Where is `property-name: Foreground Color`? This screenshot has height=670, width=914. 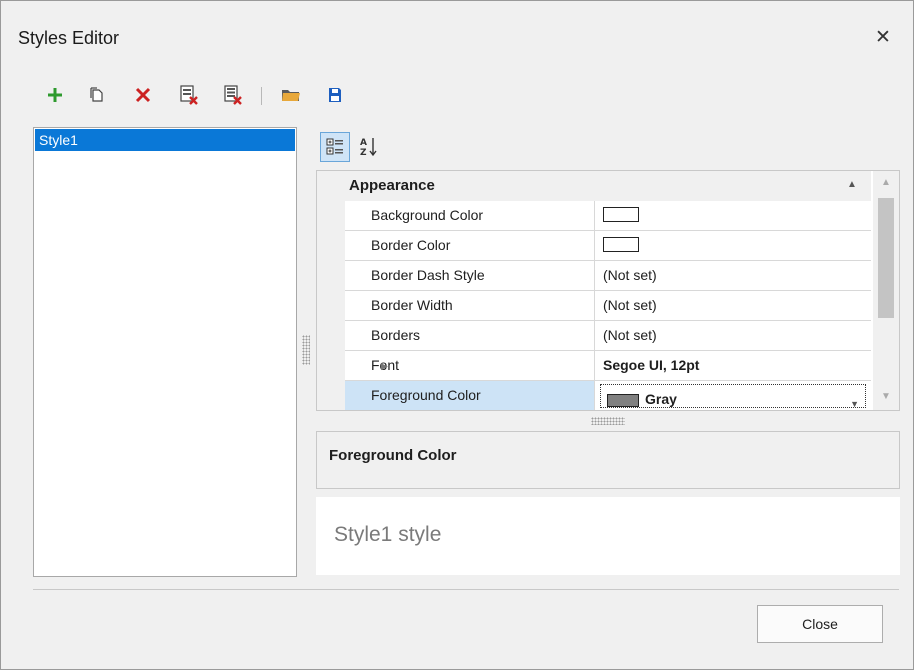
property-name: Foreground Color is located at coordinates (470, 395).